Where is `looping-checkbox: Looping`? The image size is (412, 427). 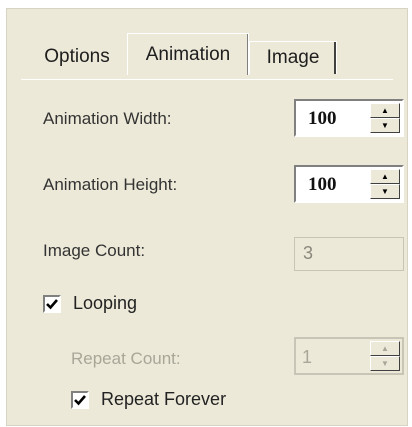 looping-checkbox: Looping is located at coordinates (90, 303).